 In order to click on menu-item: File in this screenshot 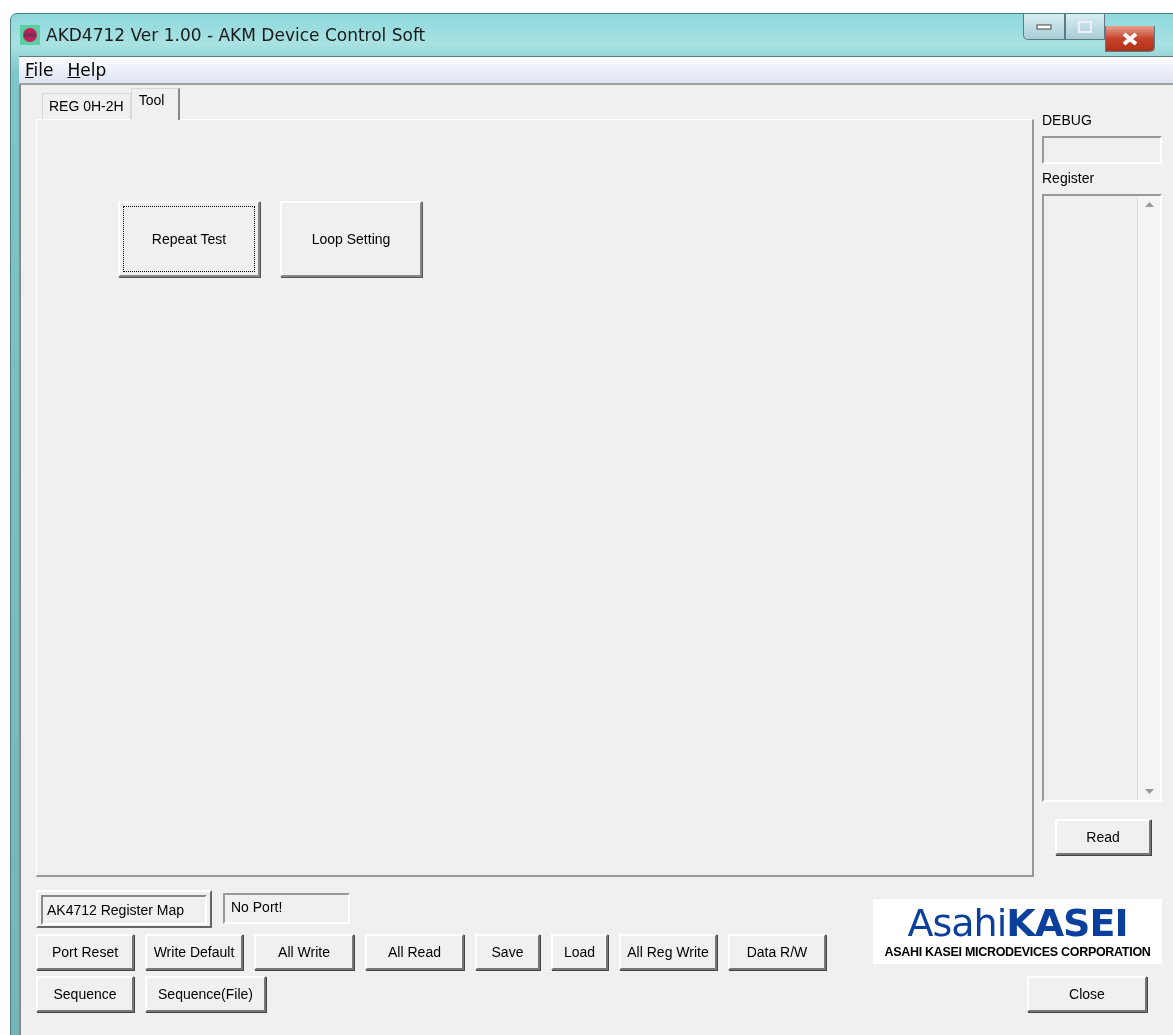, I will do `click(39, 70)`.